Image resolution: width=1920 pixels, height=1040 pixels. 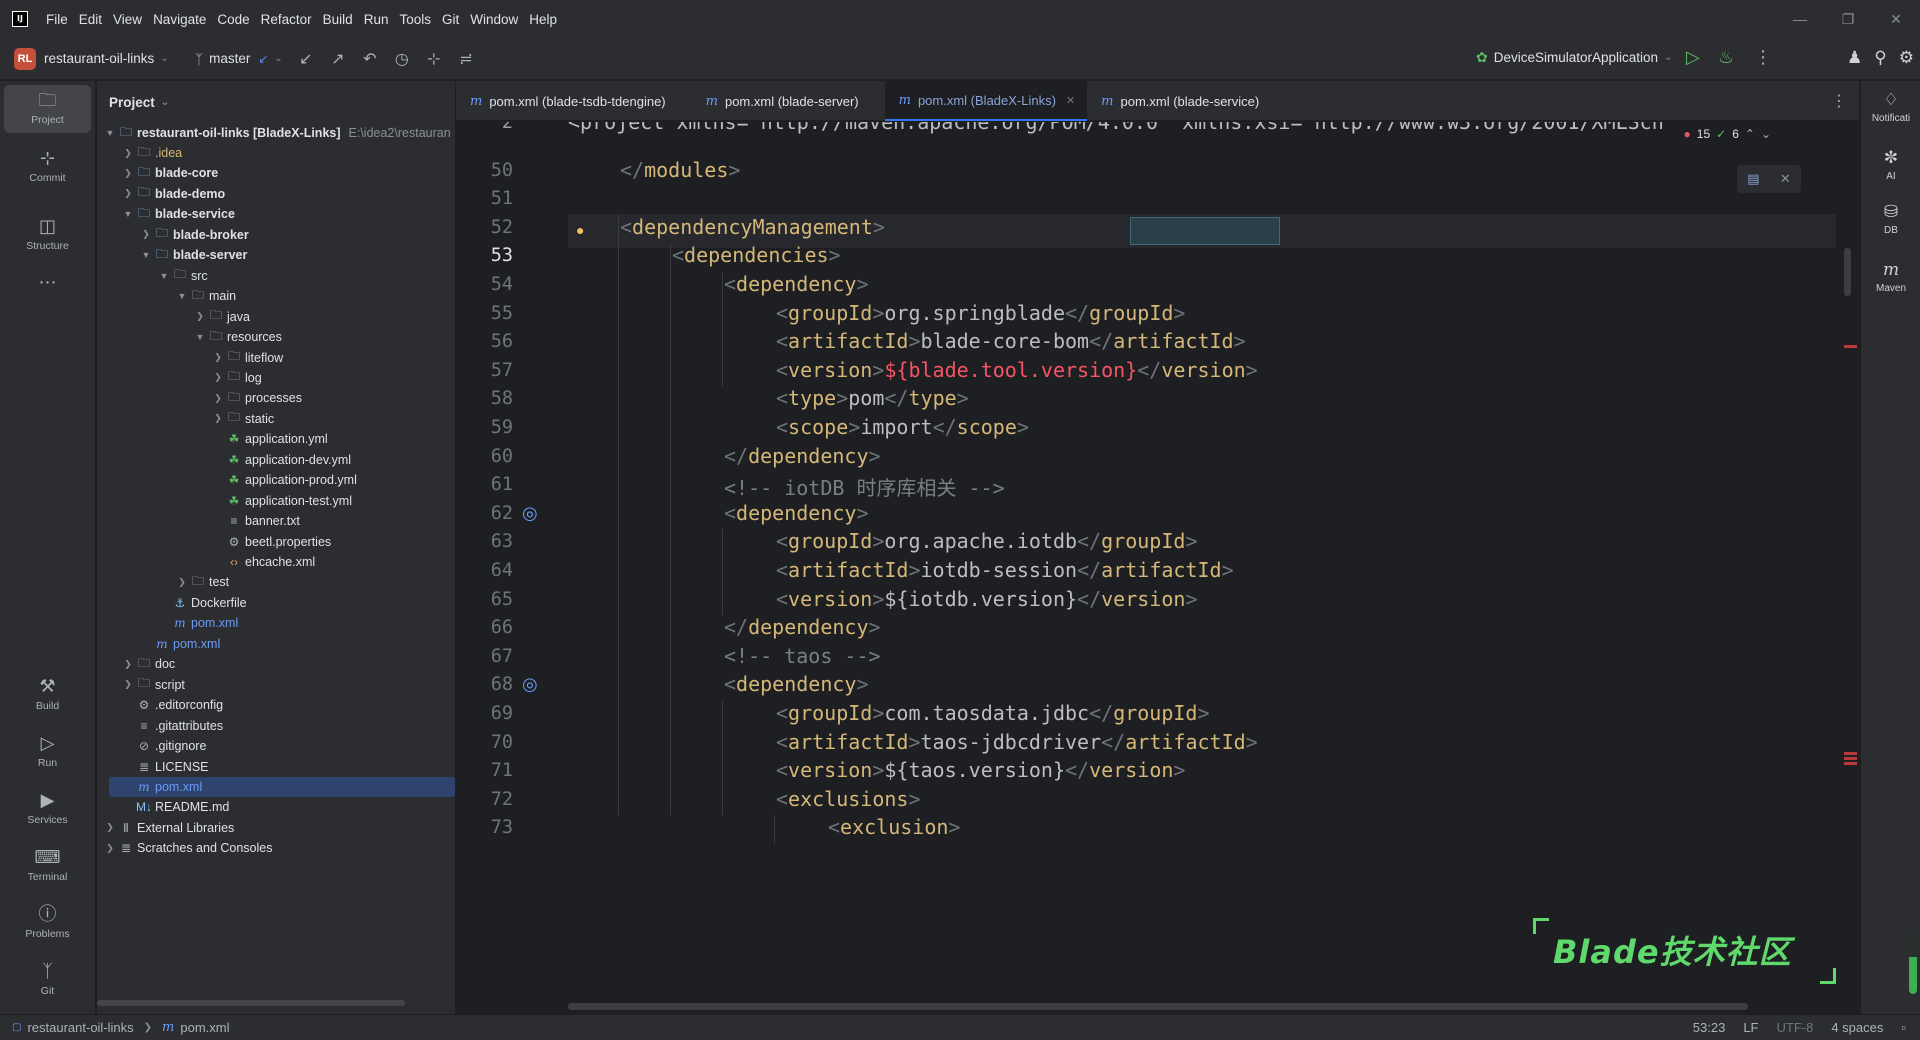 What do you see at coordinates (172, 705) in the screenshot?
I see `tree-item: ⚙ .editorconfig` at bounding box center [172, 705].